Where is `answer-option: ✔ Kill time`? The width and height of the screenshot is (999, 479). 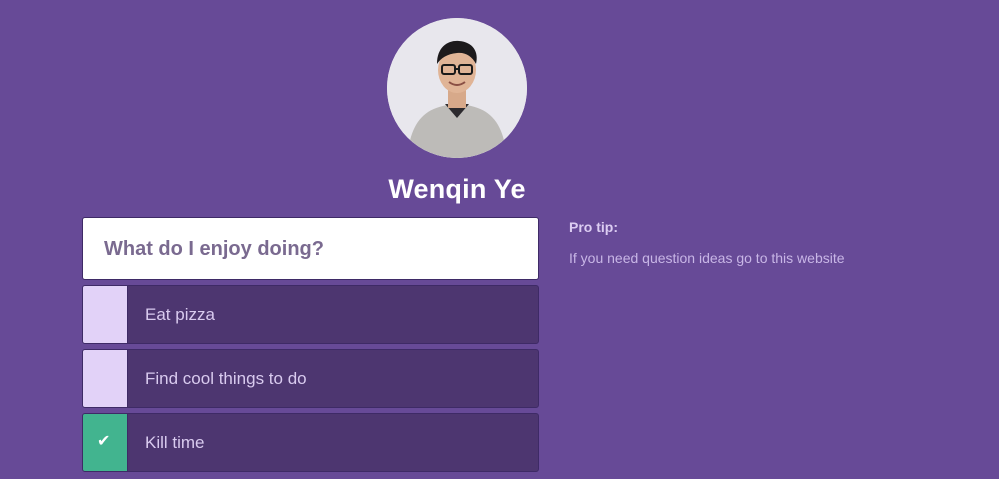
answer-option: ✔ Kill time is located at coordinates (310, 442).